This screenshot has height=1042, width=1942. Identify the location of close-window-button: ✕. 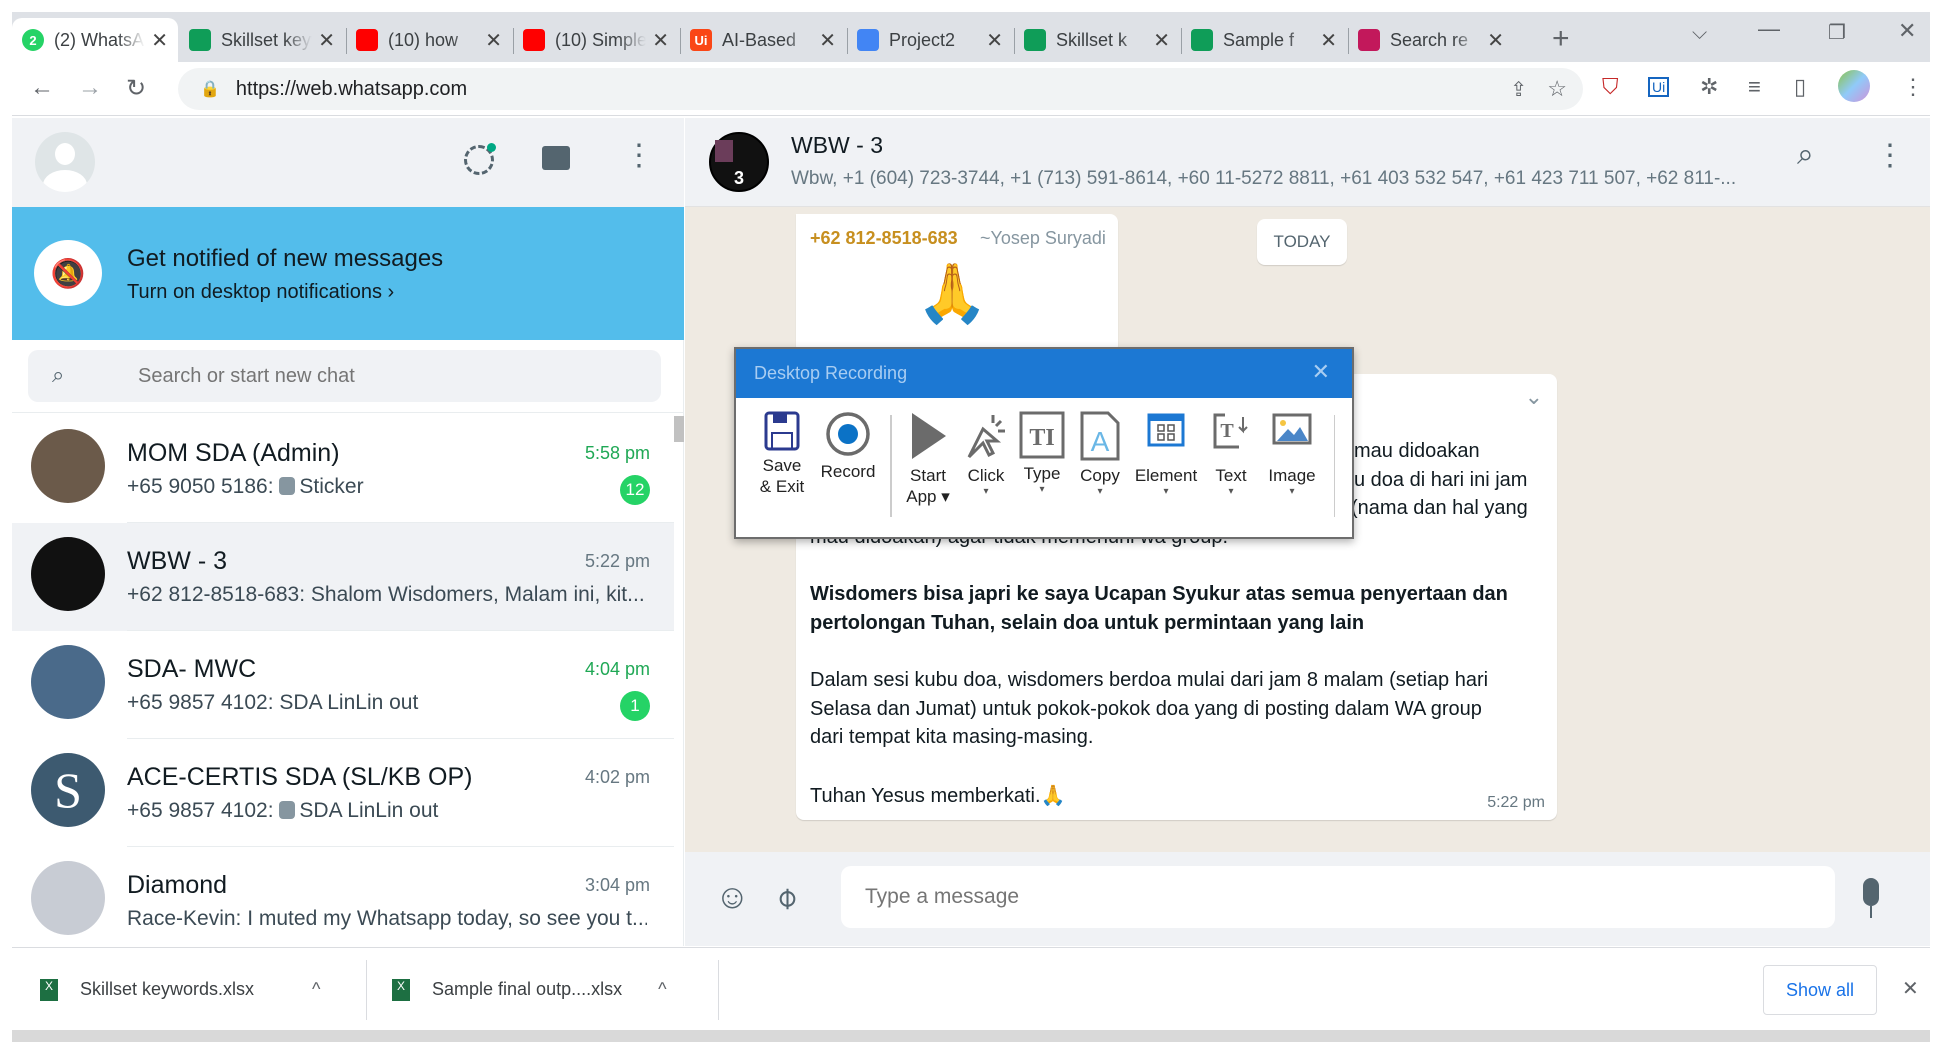
(1907, 31).